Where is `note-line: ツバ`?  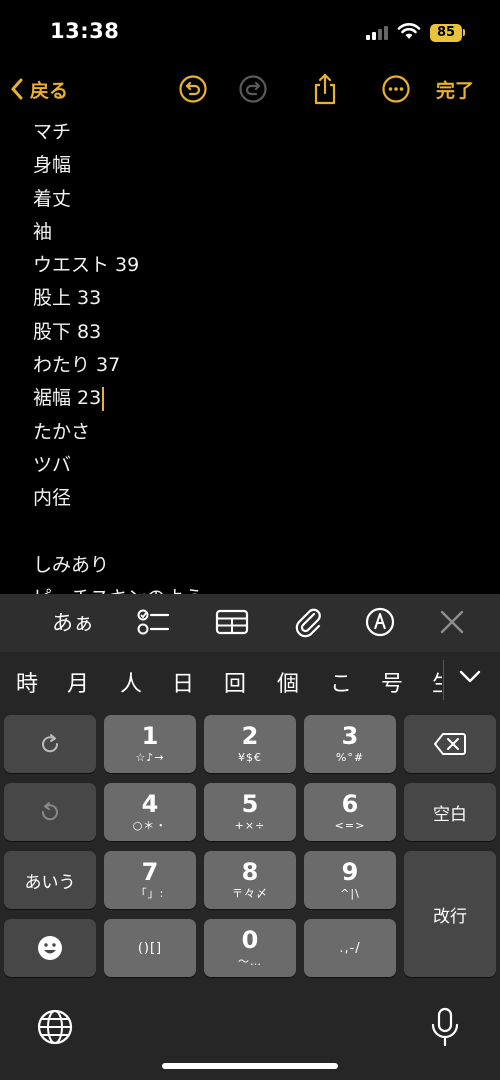 note-line: ツバ is located at coordinates (52, 464).